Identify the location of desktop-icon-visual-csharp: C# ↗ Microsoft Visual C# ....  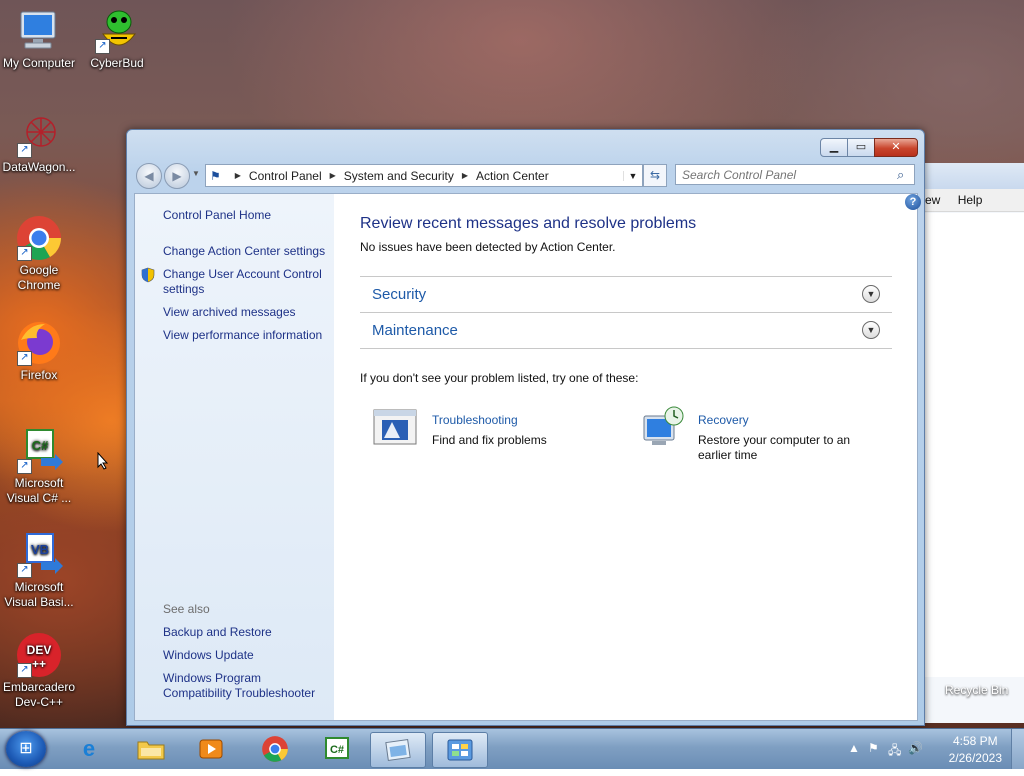
(39, 467).